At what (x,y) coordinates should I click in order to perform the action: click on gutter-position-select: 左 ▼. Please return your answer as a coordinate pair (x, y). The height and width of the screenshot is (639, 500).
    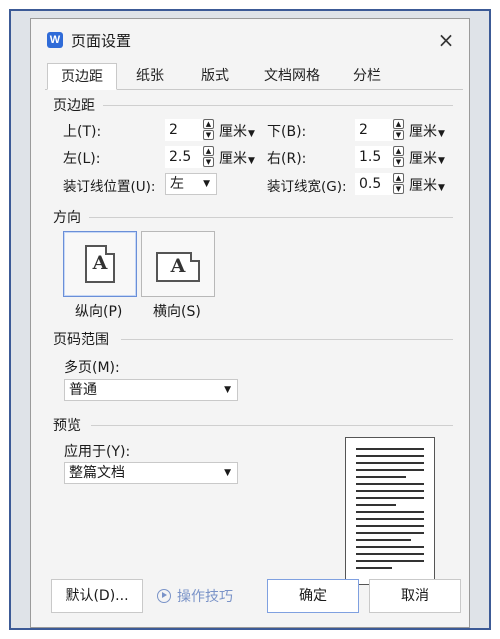
    Looking at the image, I should click on (191, 184).